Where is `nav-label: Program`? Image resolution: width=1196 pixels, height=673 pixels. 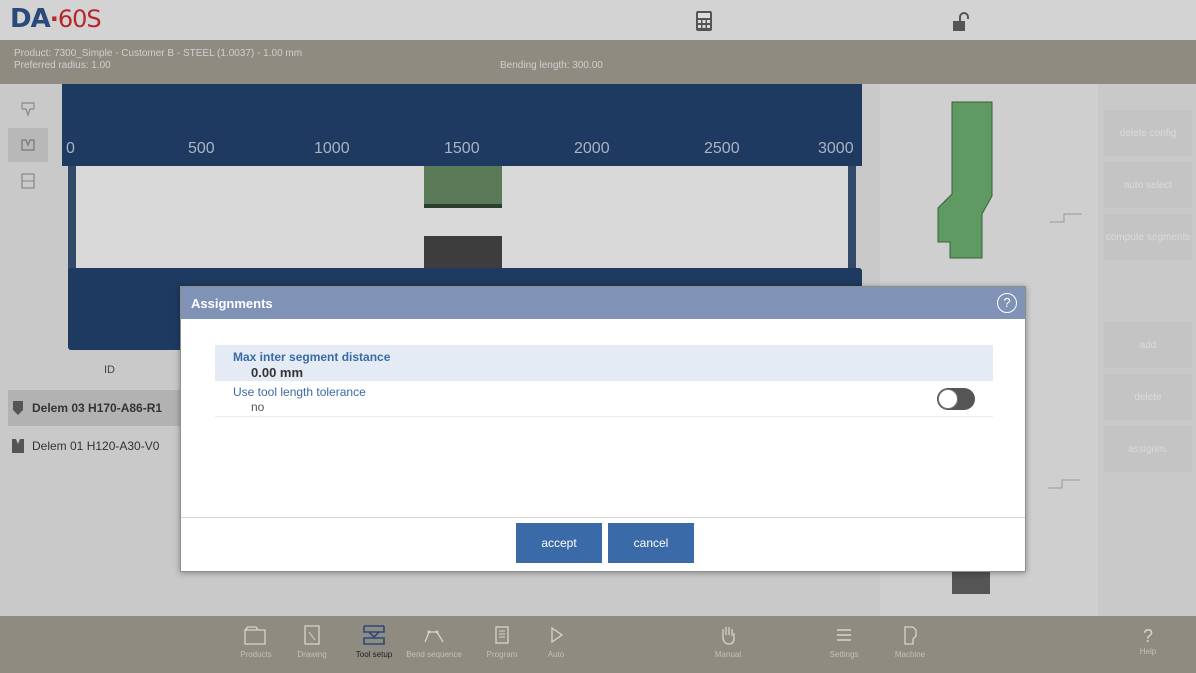 nav-label: Program is located at coordinates (502, 654).